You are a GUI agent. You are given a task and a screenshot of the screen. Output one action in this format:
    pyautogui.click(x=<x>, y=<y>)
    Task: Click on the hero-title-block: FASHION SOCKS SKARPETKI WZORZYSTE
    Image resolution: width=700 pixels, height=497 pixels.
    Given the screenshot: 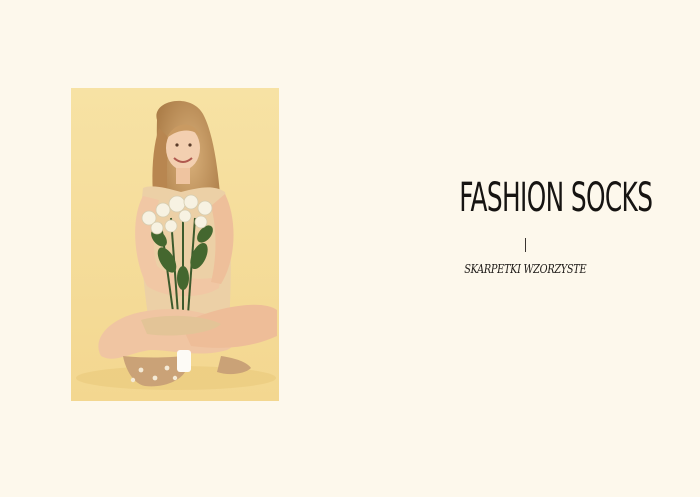 What is the action you would take?
    pyautogui.click(x=526, y=226)
    